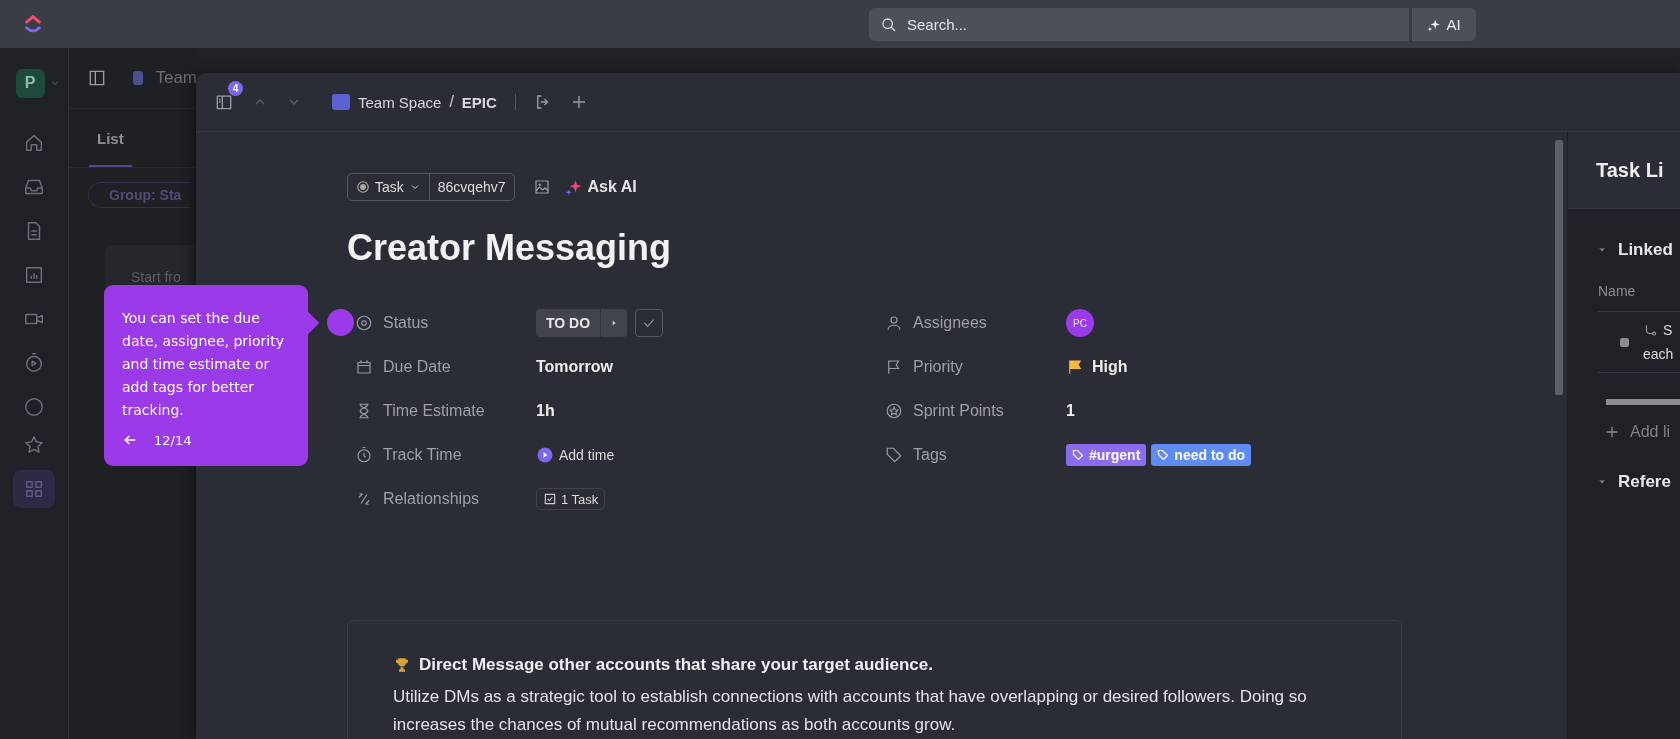 Image resolution: width=1680 pixels, height=739 pixels. Describe the element at coordinates (417, 367) in the screenshot. I see `field-label: Due Date` at that location.